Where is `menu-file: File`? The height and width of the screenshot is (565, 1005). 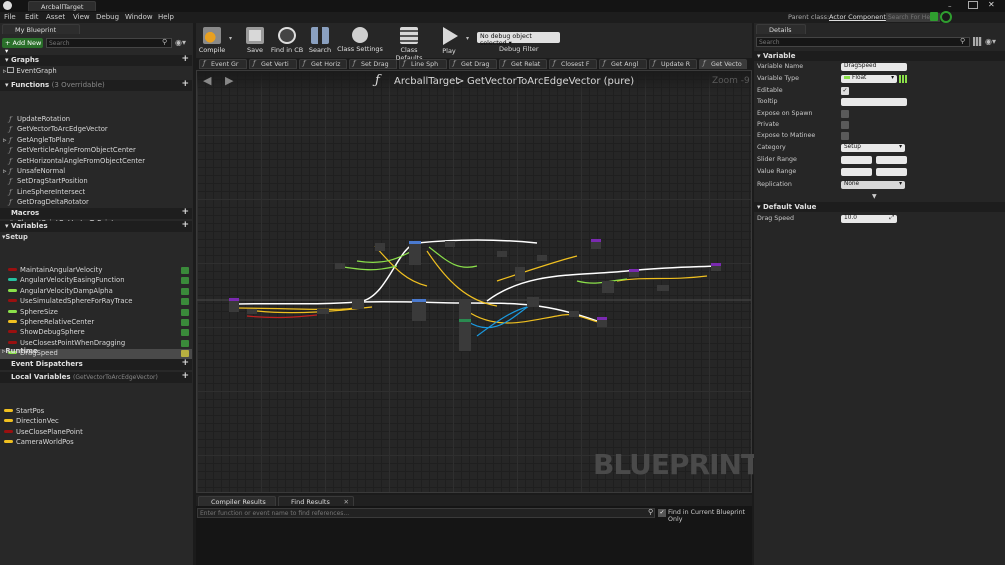
menu-file: File is located at coordinates (10, 17).